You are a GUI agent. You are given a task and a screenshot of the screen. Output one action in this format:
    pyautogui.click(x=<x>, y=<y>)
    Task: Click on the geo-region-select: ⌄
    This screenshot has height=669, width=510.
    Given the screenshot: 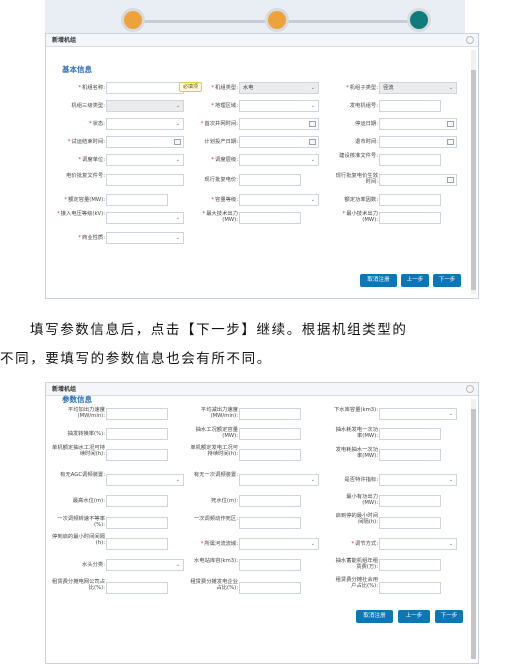 What is the action you would take?
    pyautogui.click(x=279, y=106)
    